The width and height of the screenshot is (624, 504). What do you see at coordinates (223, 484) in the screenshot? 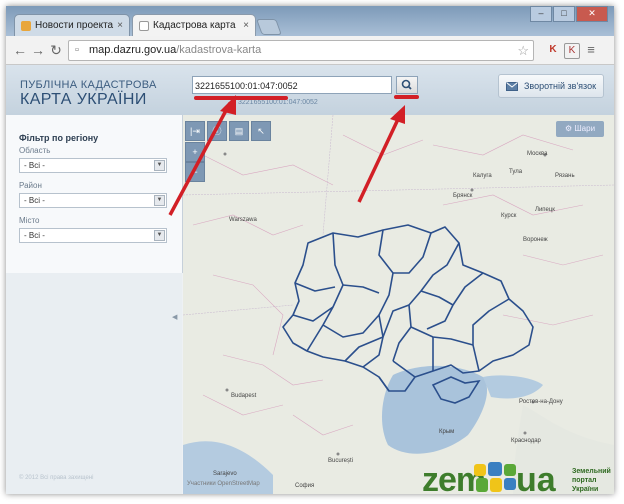
I see `map-attribution: Участники OpenStreetMap` at bounding box center [223, 484].